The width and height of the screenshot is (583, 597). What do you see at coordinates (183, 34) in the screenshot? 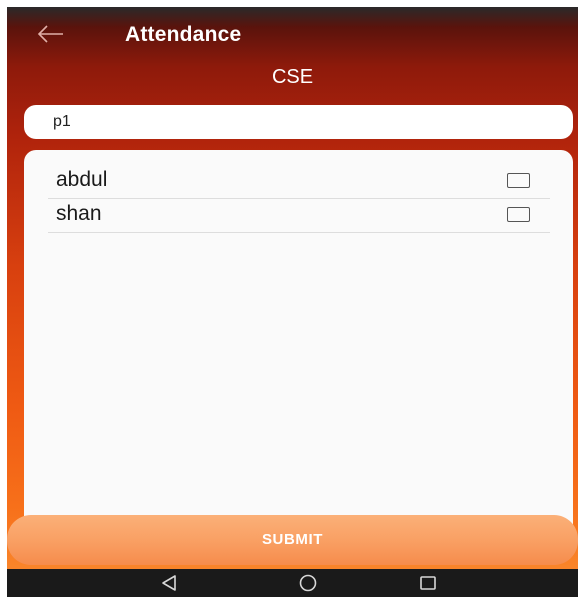
I see `app-title: Attendance` at bounding box center [183, 34].